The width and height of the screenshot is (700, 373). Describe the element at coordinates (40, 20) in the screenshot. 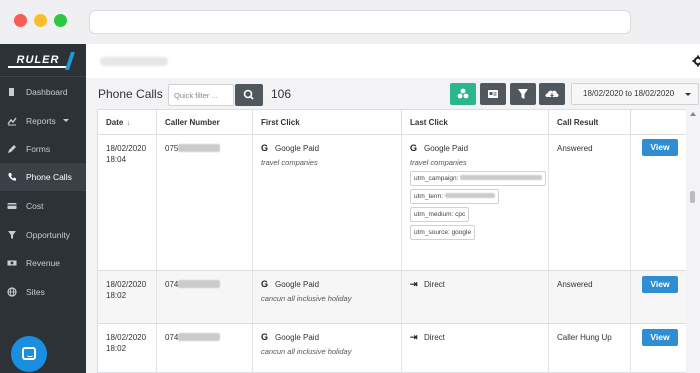

I see `minimize-window-button` at that location.